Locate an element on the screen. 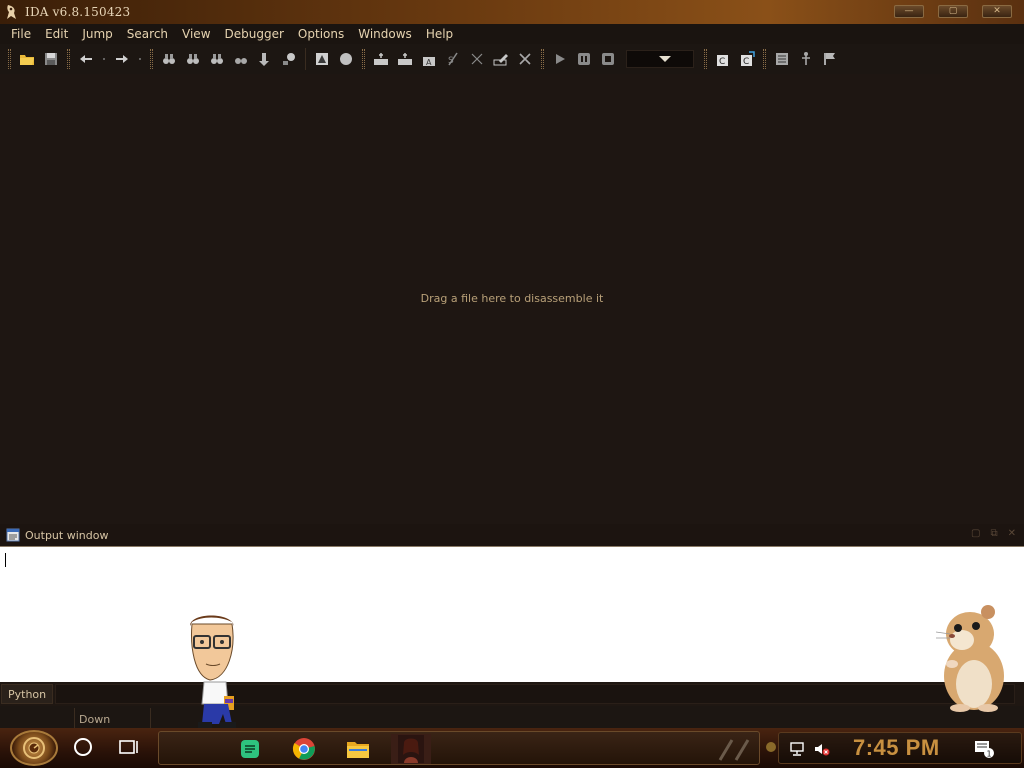  graph-button is located at coordinates (289, 59).